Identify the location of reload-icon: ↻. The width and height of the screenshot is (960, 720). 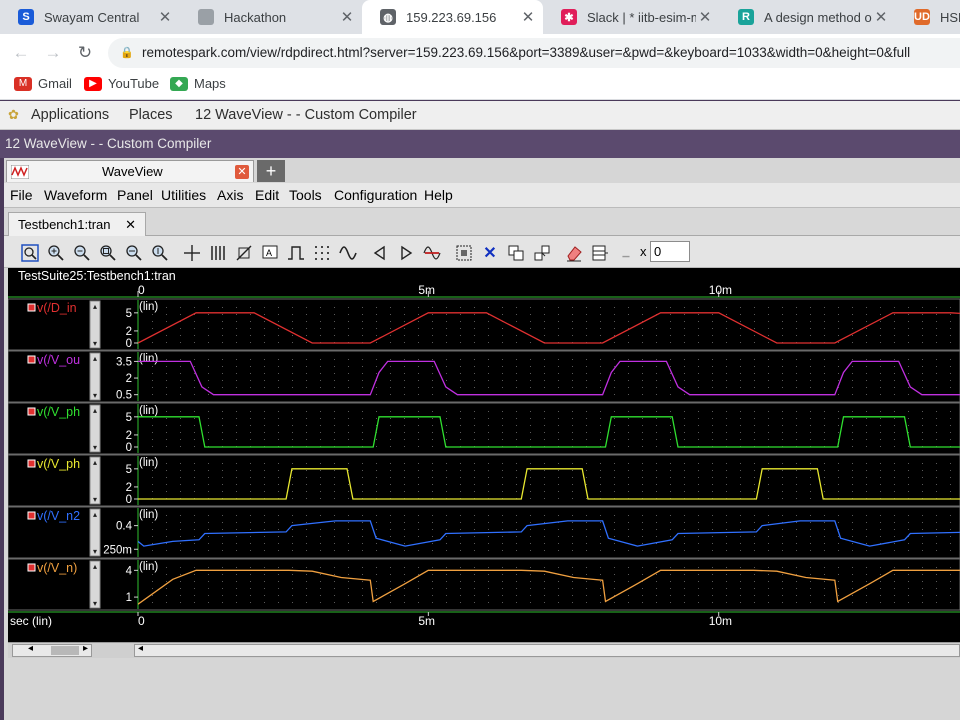
(85, 53).